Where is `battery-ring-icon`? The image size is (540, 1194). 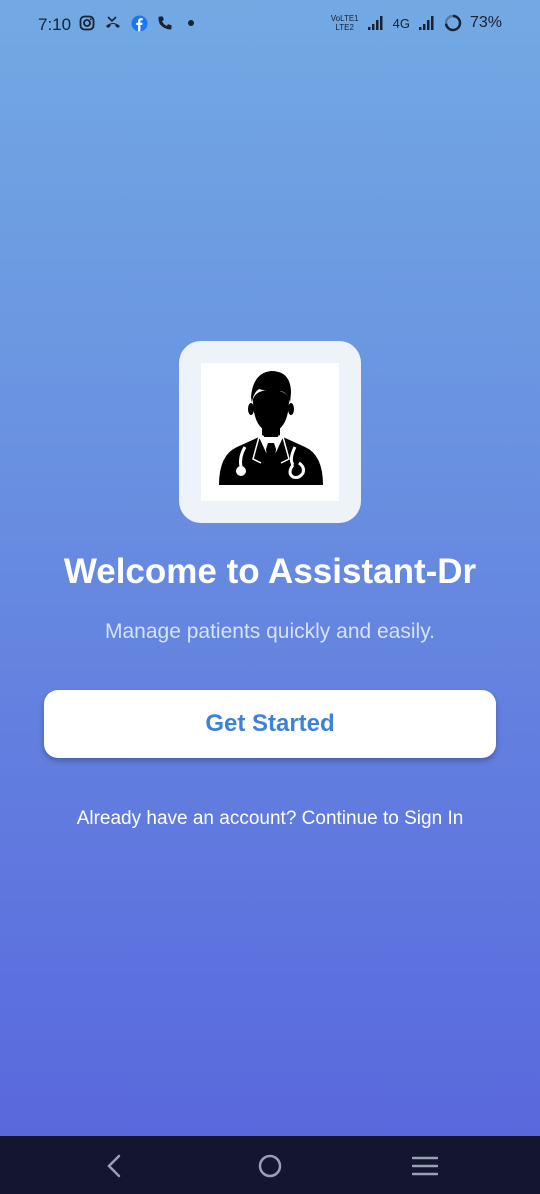
battery-ring-icon is located at coordinates (453, 23).